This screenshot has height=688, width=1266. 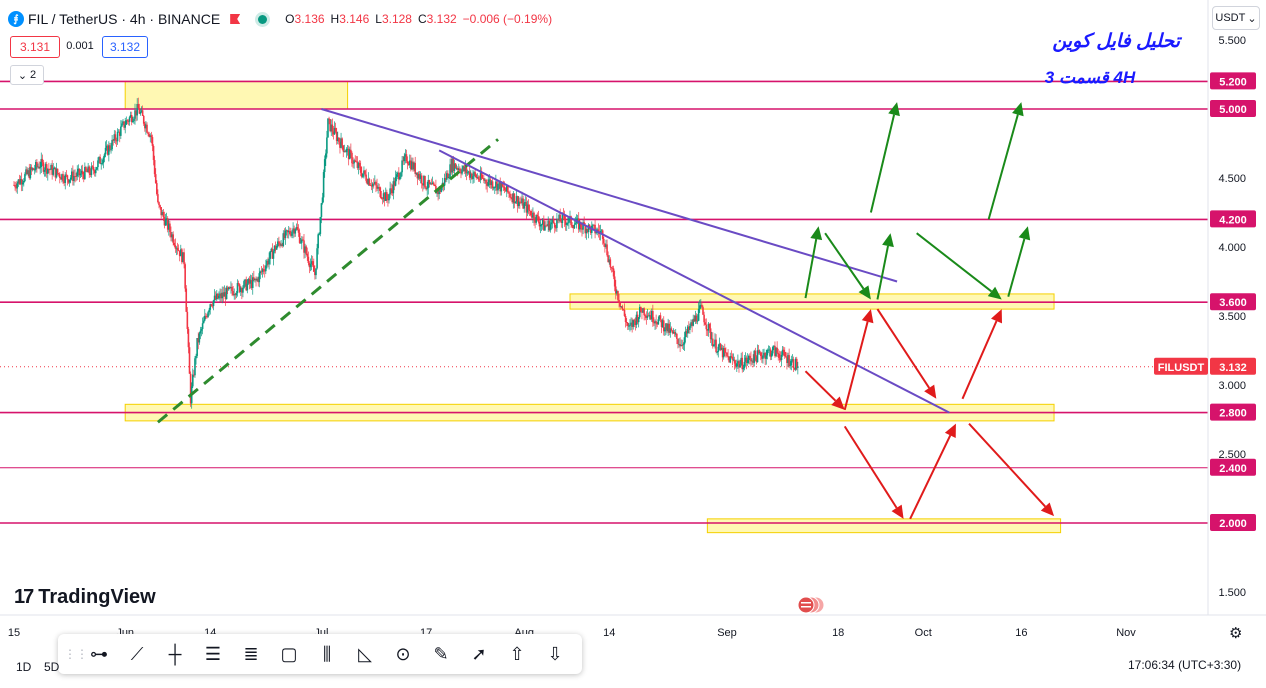 I want to click on circle-icon: ⊙, so click(x=403, y=654).